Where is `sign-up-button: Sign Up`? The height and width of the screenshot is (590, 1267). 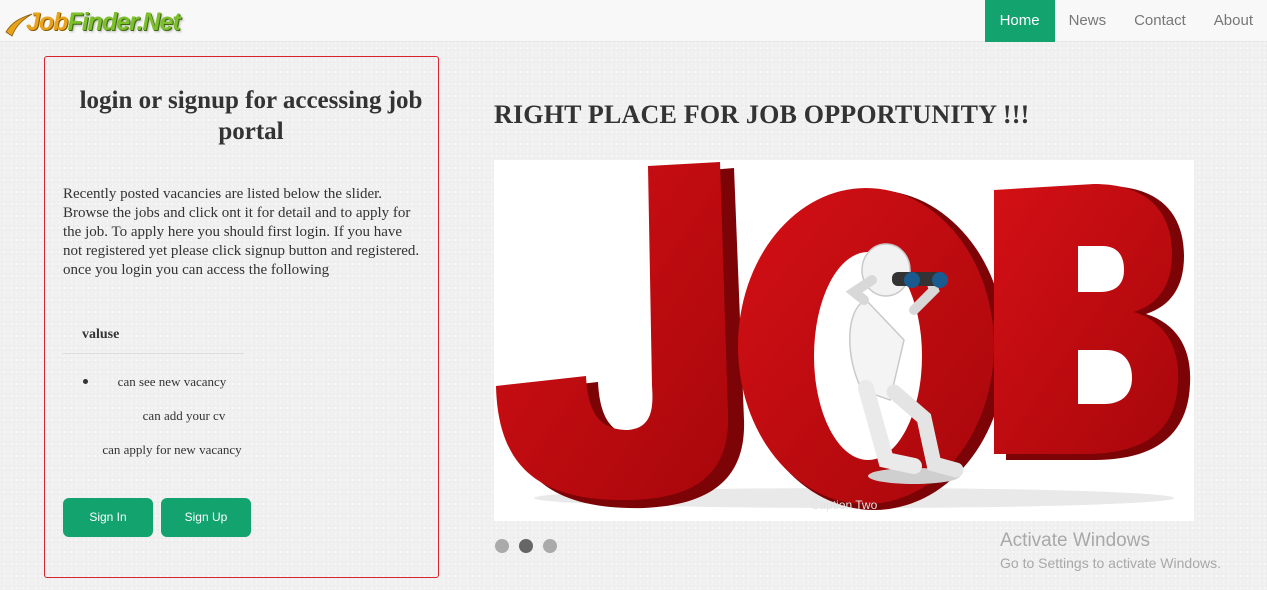 sign-up-button: Sign Up is located at coordinates (206, 517).